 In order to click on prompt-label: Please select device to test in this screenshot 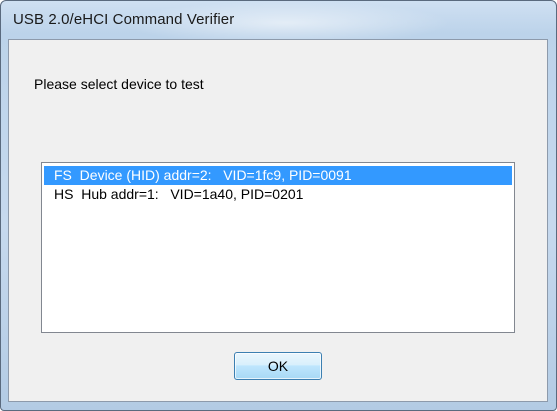, I will do `click(119, 84)`.